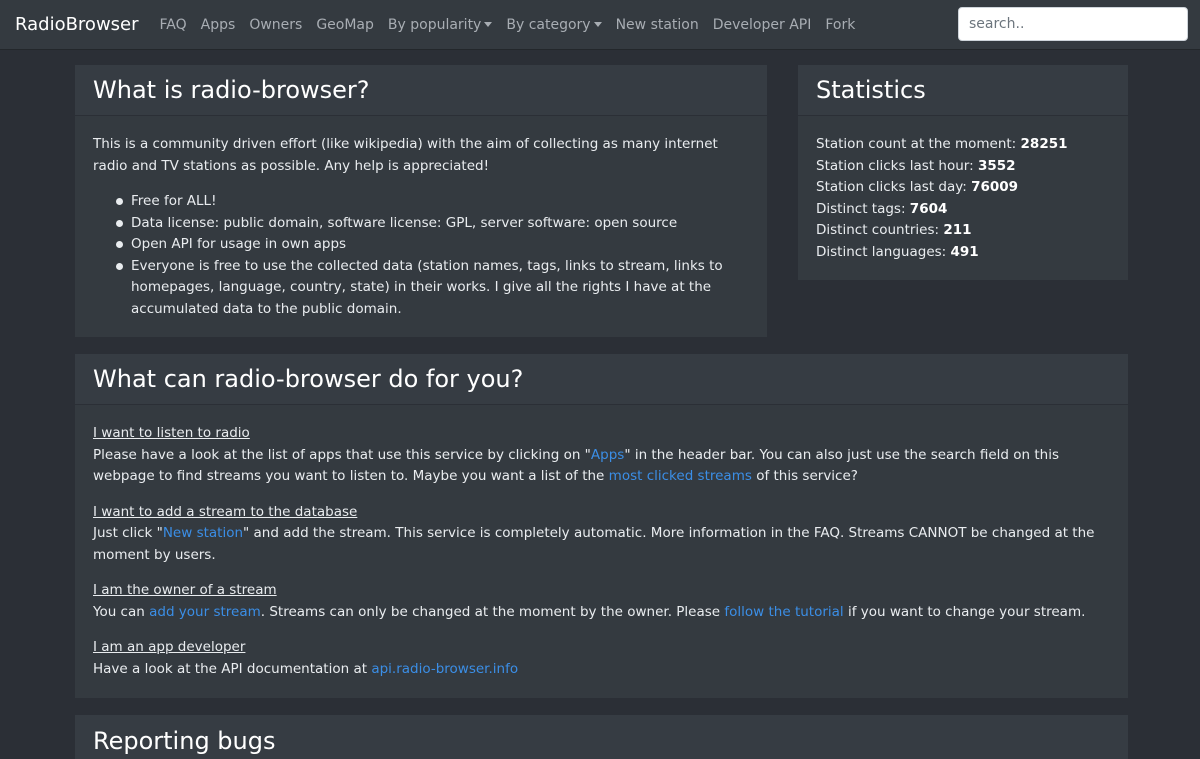 This screenshot has width=1200, height=759. I want to click on stat-clicks-day: Station clicks last day: 76009, so click(963, 188).